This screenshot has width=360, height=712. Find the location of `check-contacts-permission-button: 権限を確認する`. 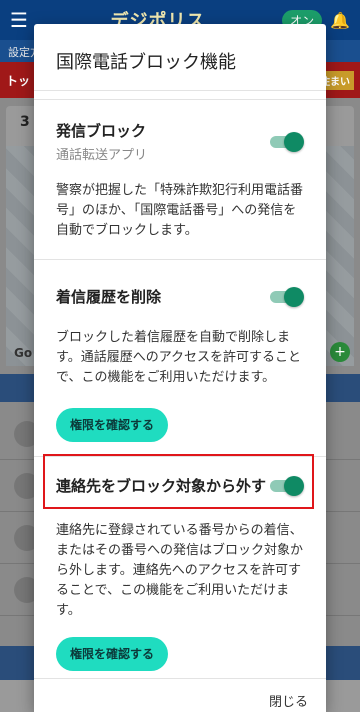

check-contacts-permission-button: 権限を確認する is located at coordinates (112, 654).